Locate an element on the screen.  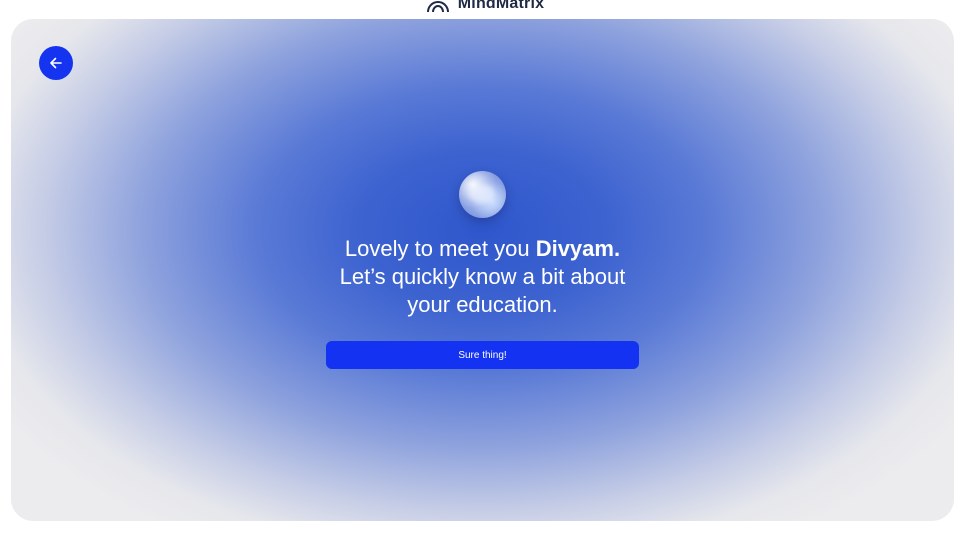
greeting-line-2: Let’s quickly know a bit about is located at coordinates (482, 276).